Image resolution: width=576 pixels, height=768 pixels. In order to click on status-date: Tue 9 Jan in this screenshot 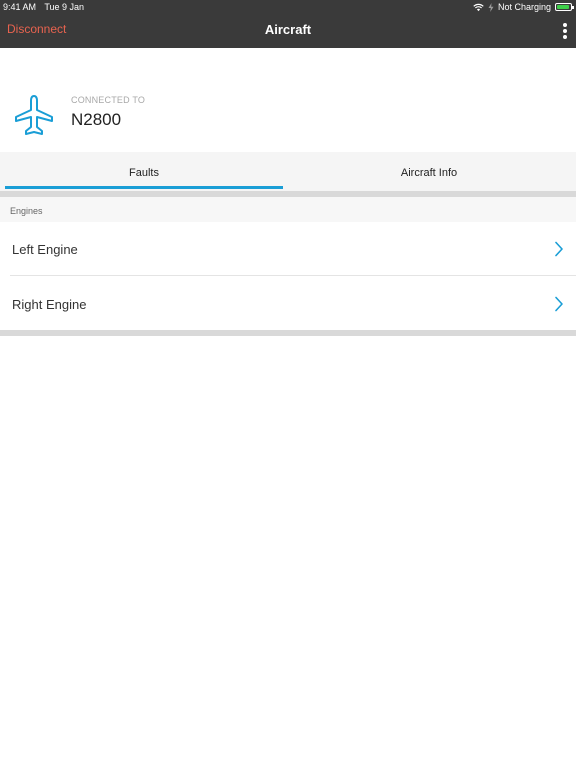, I will do `click(64, 7)`.